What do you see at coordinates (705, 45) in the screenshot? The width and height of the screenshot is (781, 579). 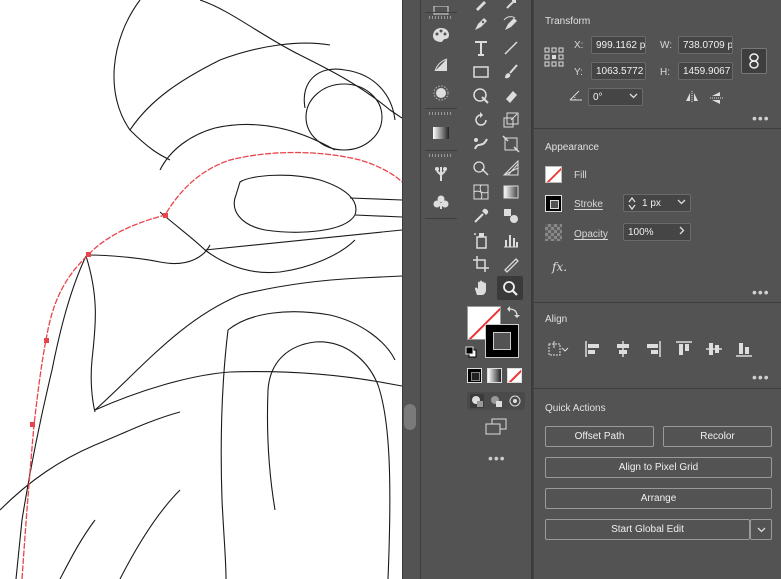 I see `width-field: 738.0709 p` at bounding box center [705, 45].